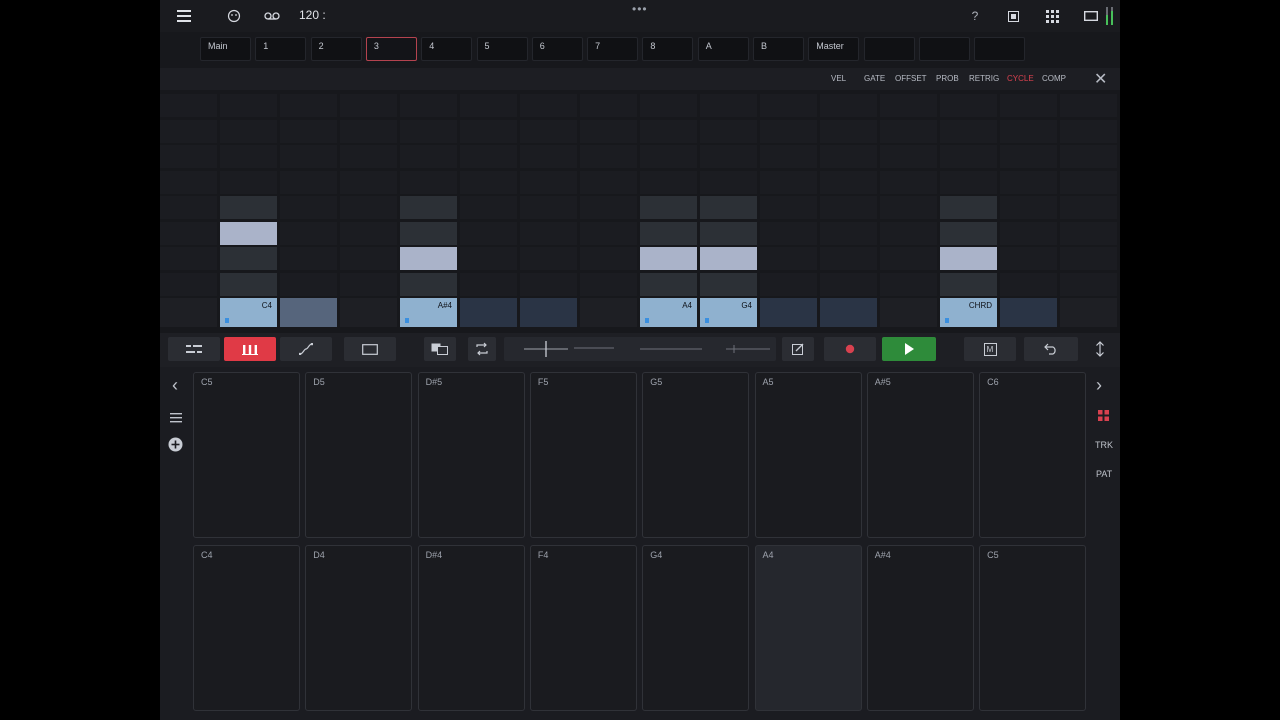 The image size is (1280, 720). Describe the element at coordinates (911, 78) in the screenshot. I see `param-offset: OFFSET` at that location.